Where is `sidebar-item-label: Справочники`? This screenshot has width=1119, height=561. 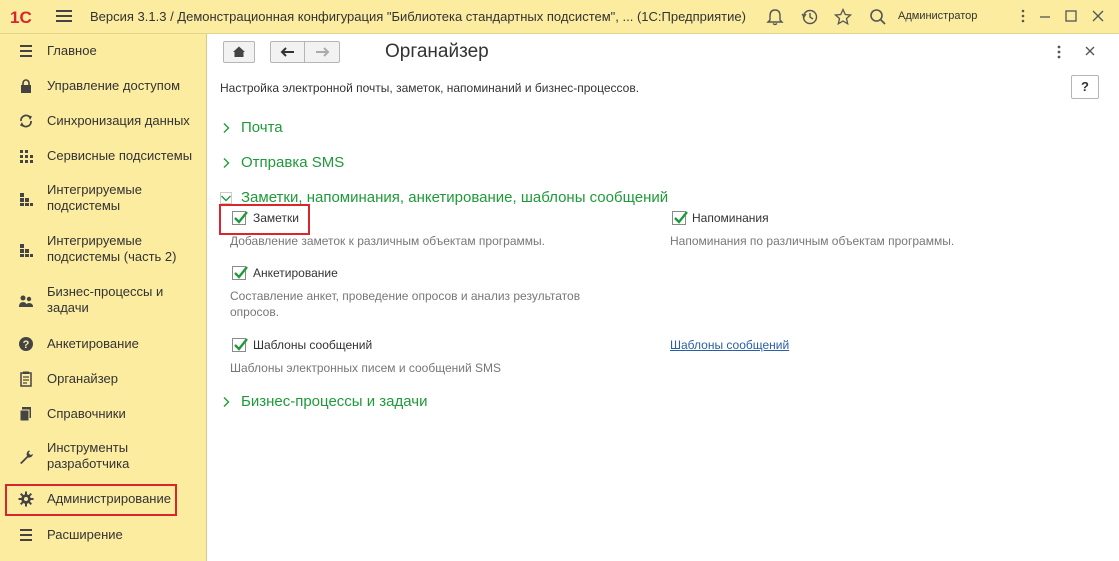
sidebar-item-label: Справочники is located at coordinates (86, 413).